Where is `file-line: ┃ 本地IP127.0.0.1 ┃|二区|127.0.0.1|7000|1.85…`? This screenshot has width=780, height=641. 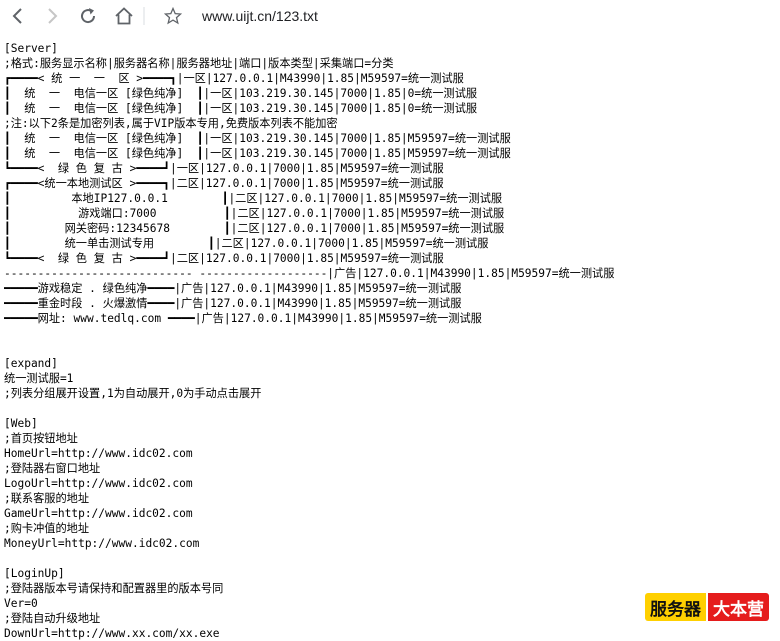
file-line: ┃ 本地IP127.0.0.1 ┃|二区|127.0.0.1|7000|1.85… is located at coordinates (253, 198).